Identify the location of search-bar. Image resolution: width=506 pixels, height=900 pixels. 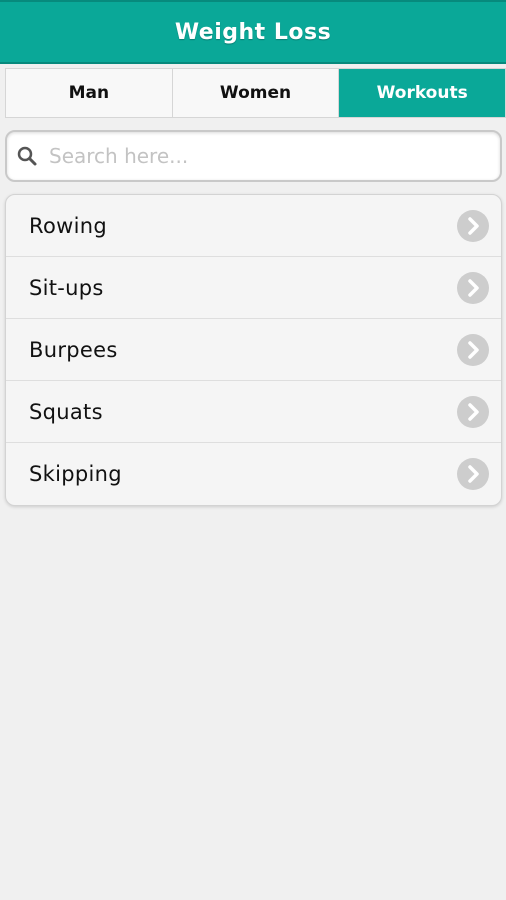
(253, 156).